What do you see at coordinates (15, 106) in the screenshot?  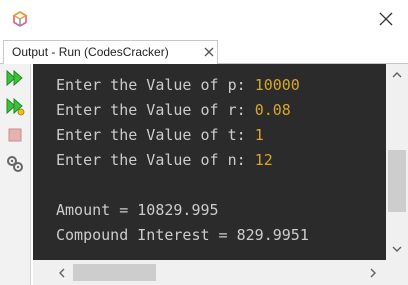 I see `rerun-with-options-icon` at bounding box center [15, 106].